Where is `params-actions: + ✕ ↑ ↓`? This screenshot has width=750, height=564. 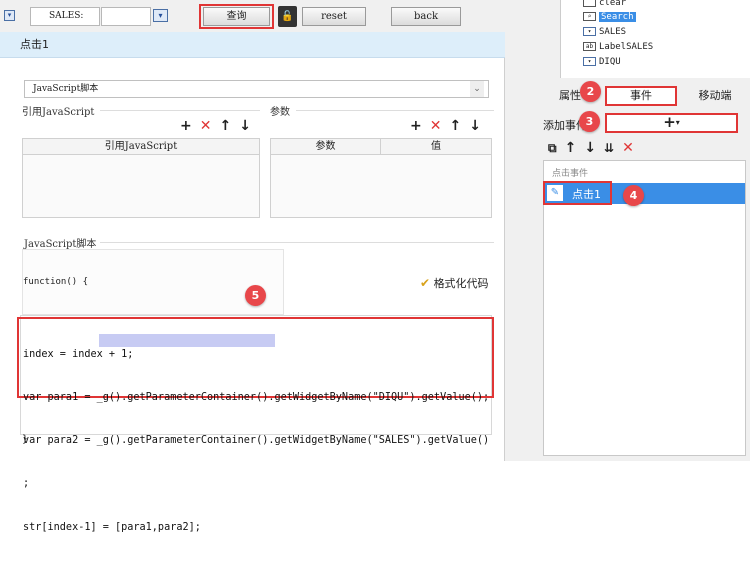 params-actions: + ✕ ↑ ↓ is located at coordinates (449, 126).